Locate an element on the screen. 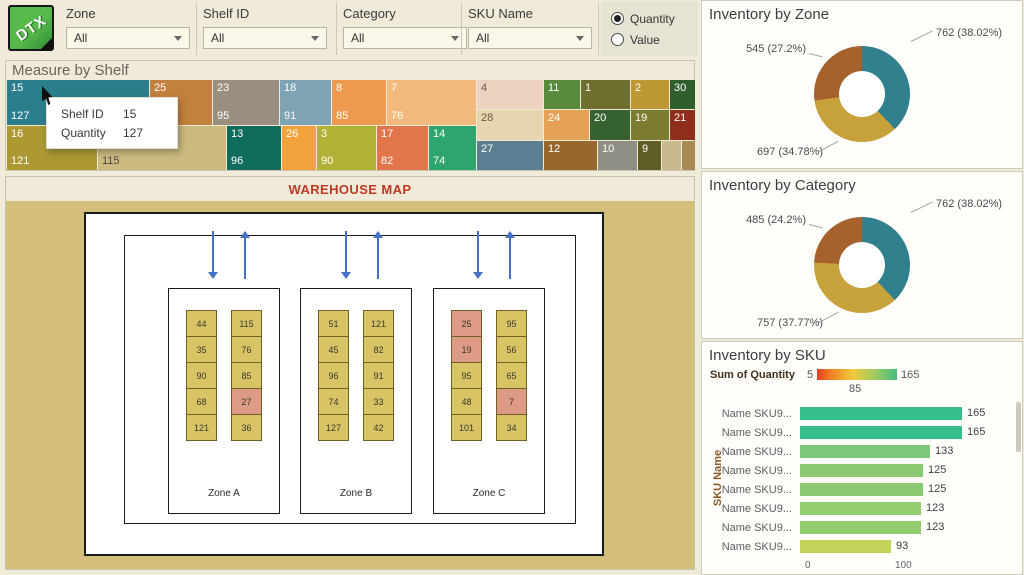  treemap-title: Measure by Shelf is located at coordinates (70, 70).